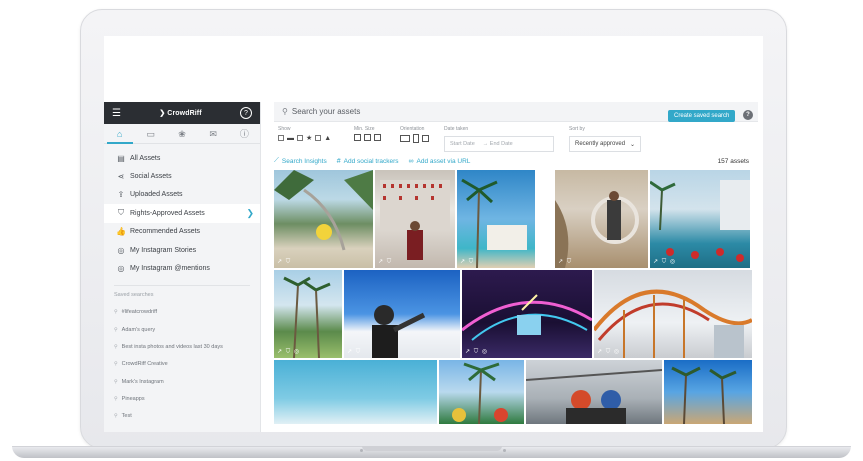  What do you see at coordinates (167, 213) in the screenshot?
I see `sidebar-item-label: Rights-Approved Assets` at bounding box center [167, 213].